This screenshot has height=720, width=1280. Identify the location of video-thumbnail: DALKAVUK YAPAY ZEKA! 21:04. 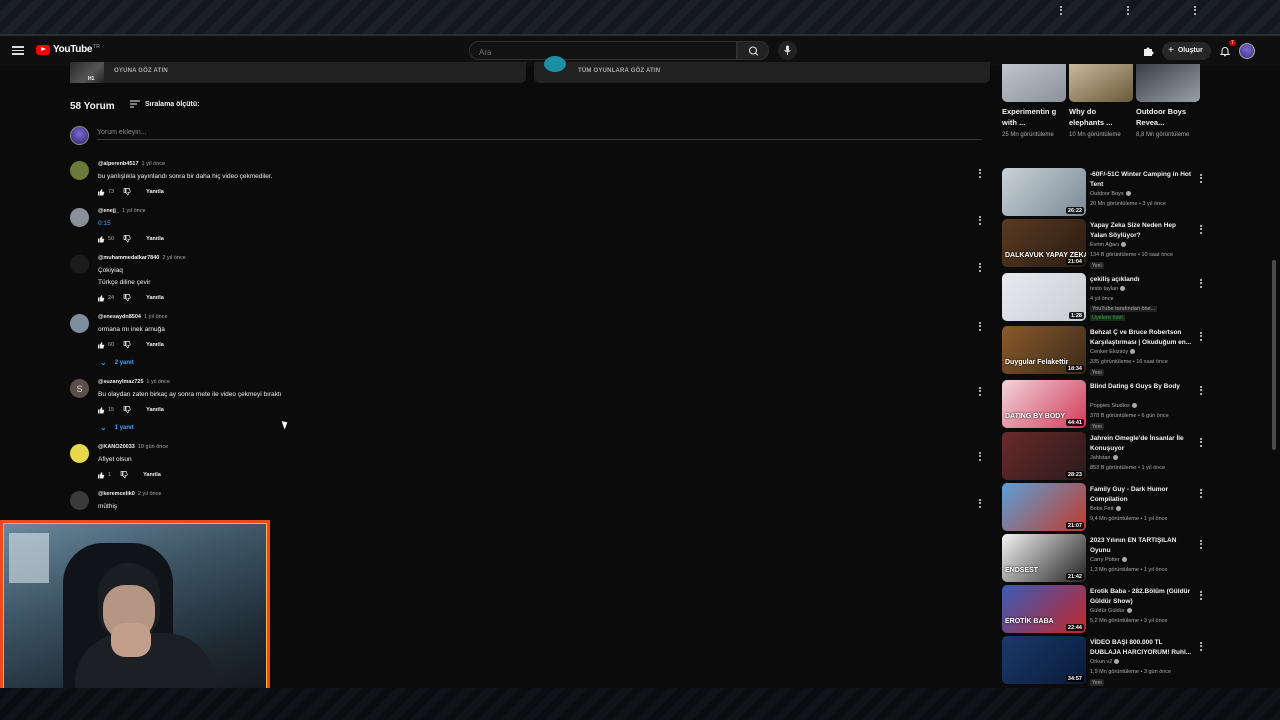
(1044, 243).